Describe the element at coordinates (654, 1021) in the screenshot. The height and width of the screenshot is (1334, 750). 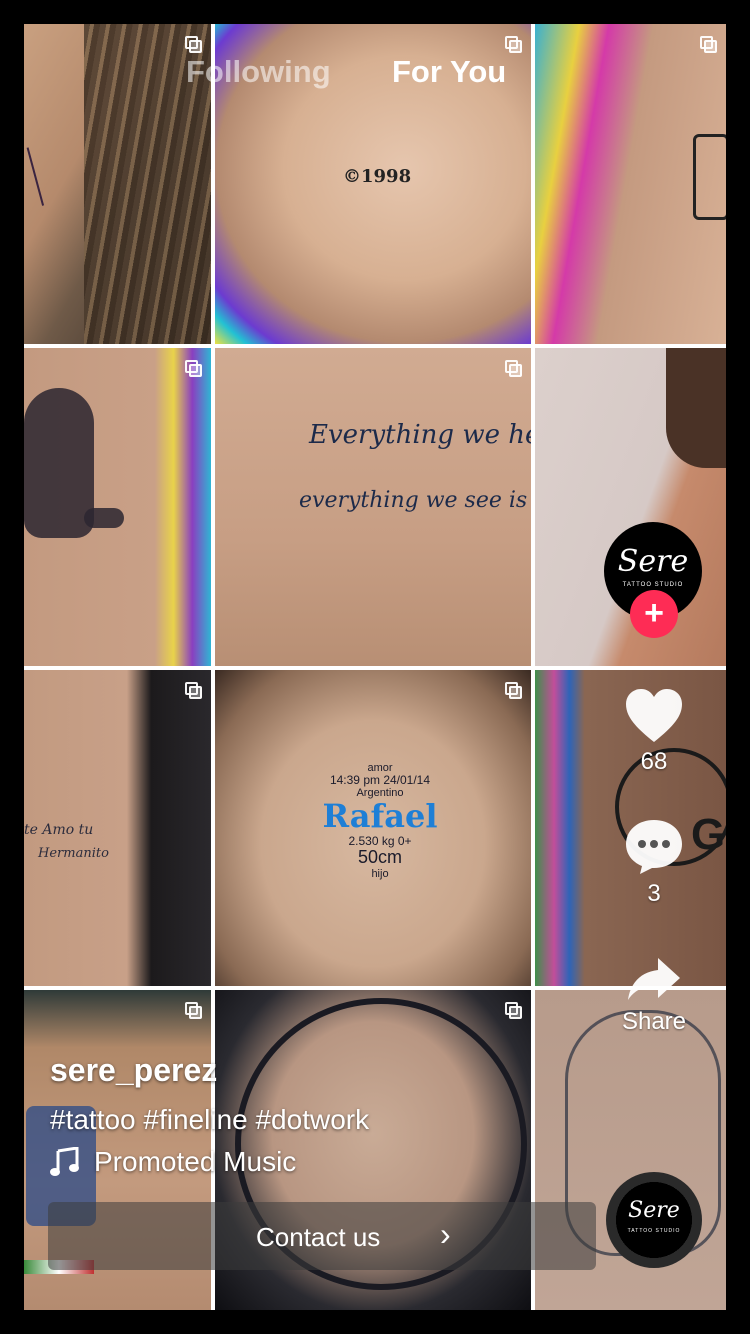
I see `share-label: Share` at that location.